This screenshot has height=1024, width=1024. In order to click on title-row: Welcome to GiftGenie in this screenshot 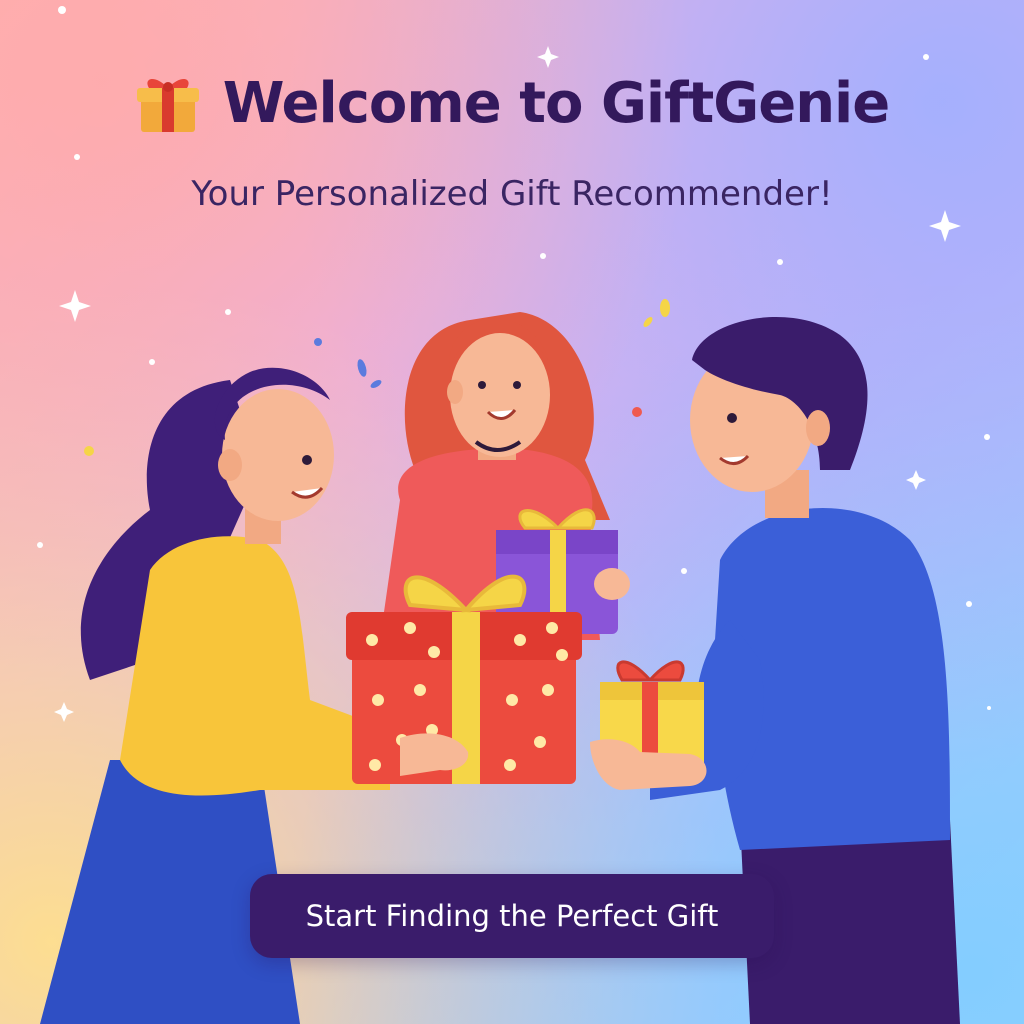, I will do `click(512, 103)`.